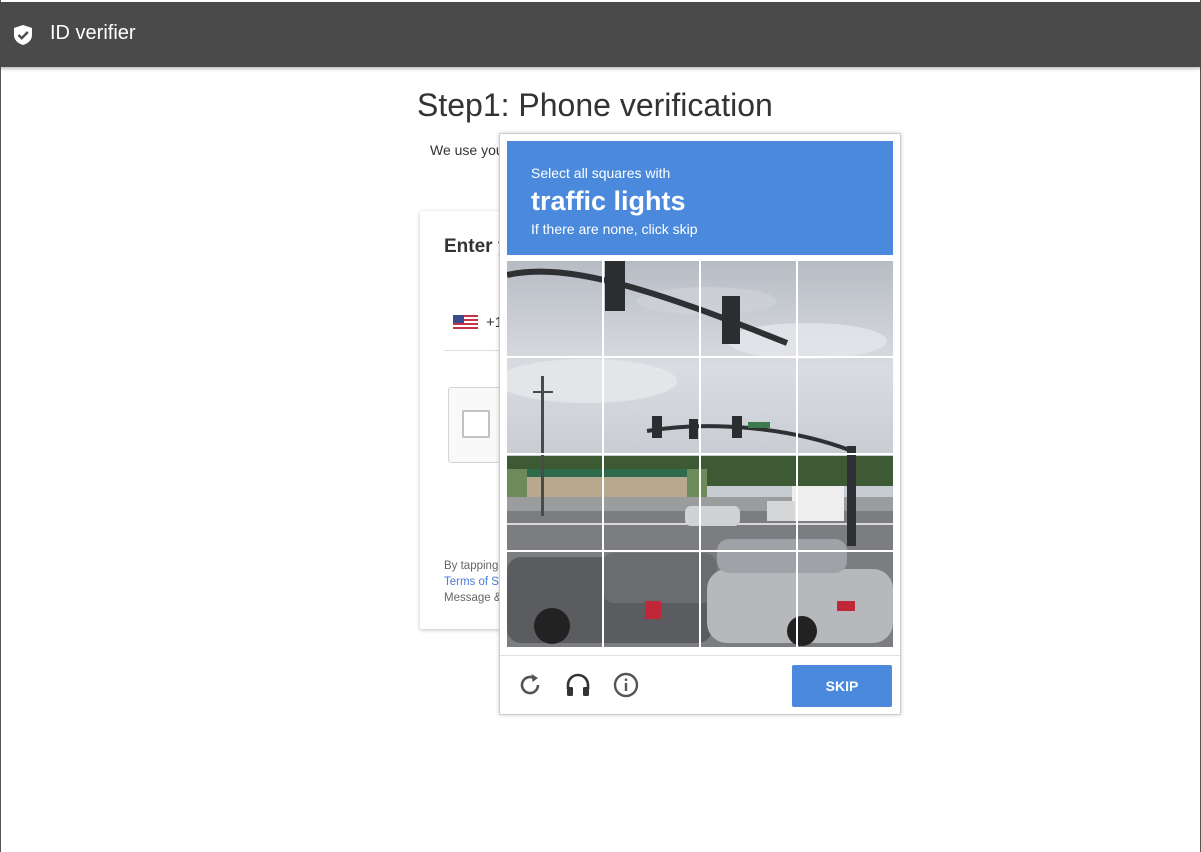 This screenshot has height=852, width=1201. Describe the element at coordinates (600, 34) in the screenshot. I see `app-header: ID verifier` at that location.